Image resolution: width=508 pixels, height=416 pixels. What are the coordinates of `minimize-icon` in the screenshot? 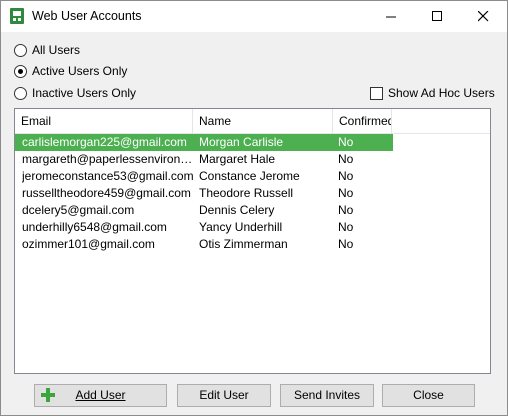 It's located at (391, 17).